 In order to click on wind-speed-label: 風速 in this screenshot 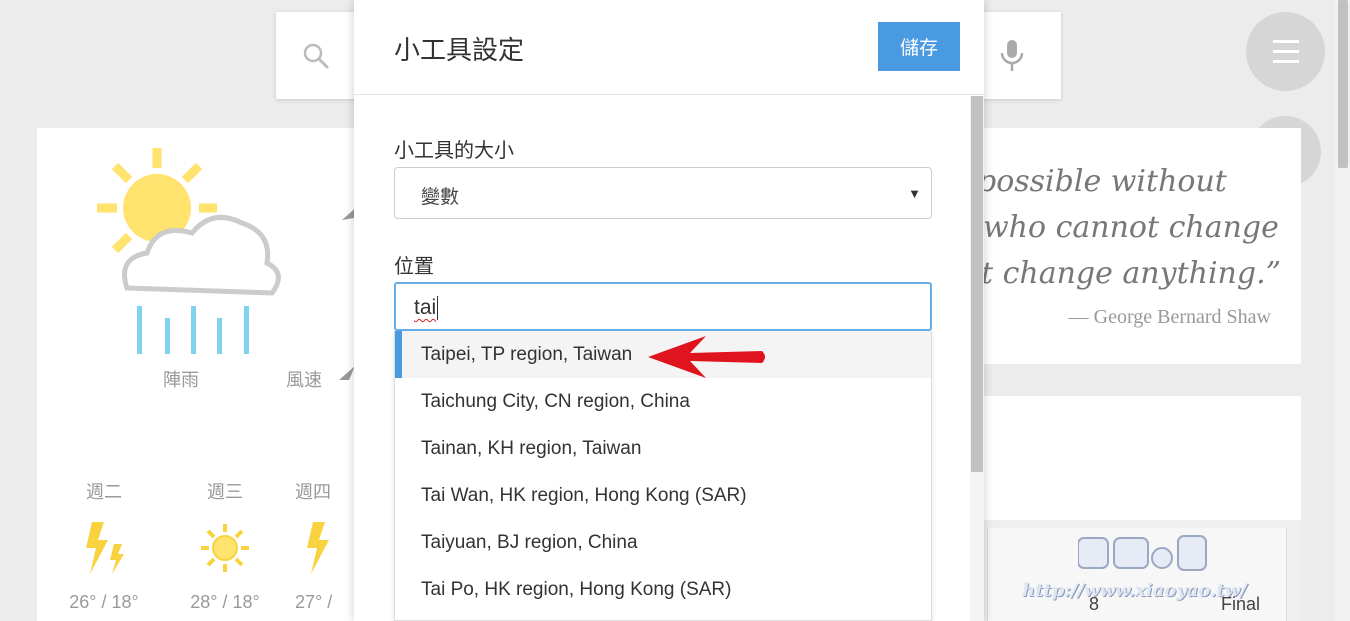, I will do `click(304, 380)`.